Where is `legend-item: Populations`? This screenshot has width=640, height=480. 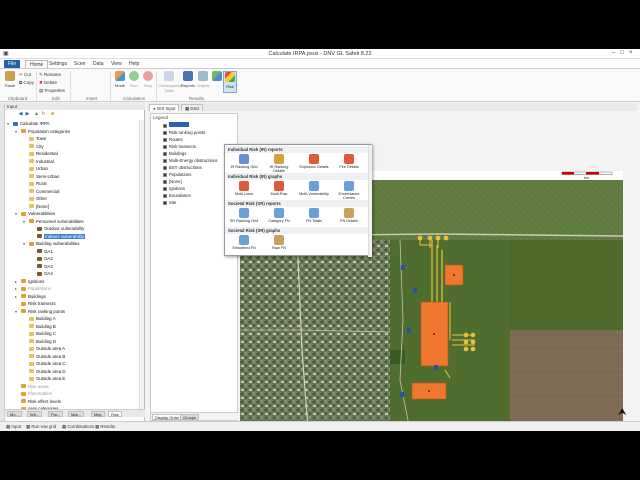
legend-item: Populations is located at coordinates (177, 174).